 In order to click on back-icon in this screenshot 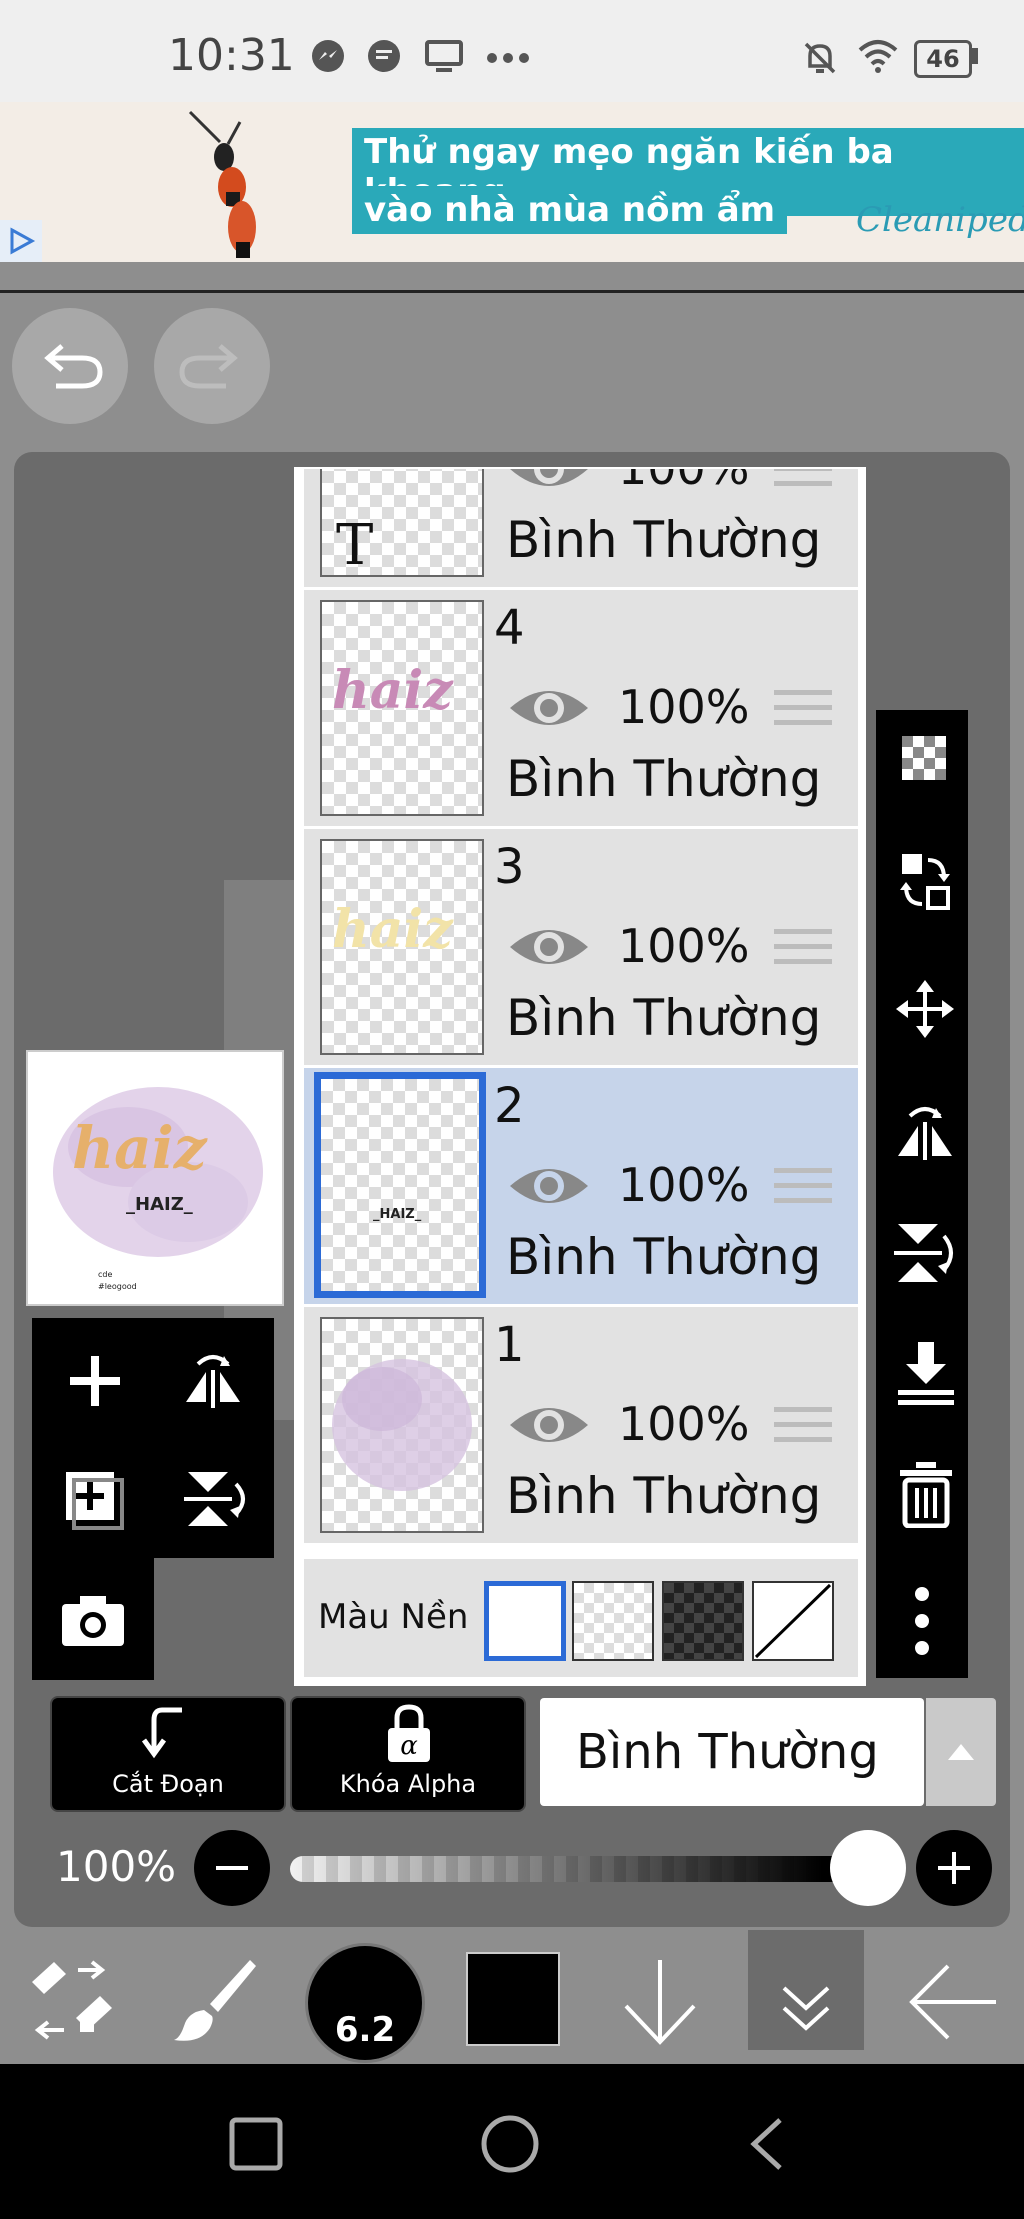, I will do `click(766, 2144)`.